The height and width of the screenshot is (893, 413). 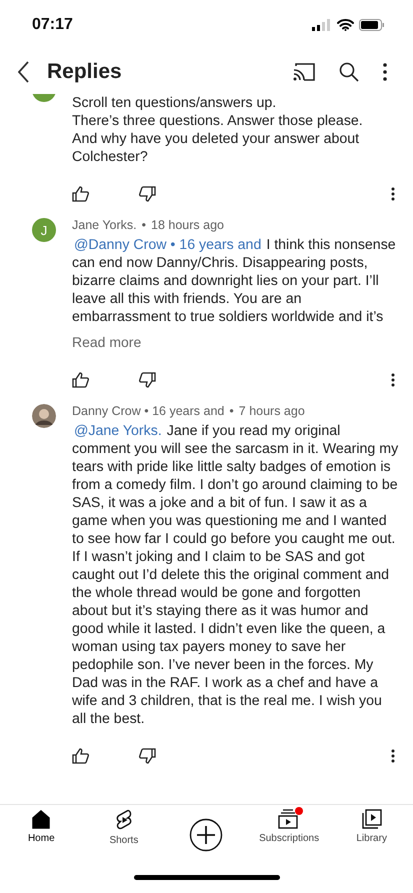 I want to click on library-tab: Library, so click(x=371, y=835).